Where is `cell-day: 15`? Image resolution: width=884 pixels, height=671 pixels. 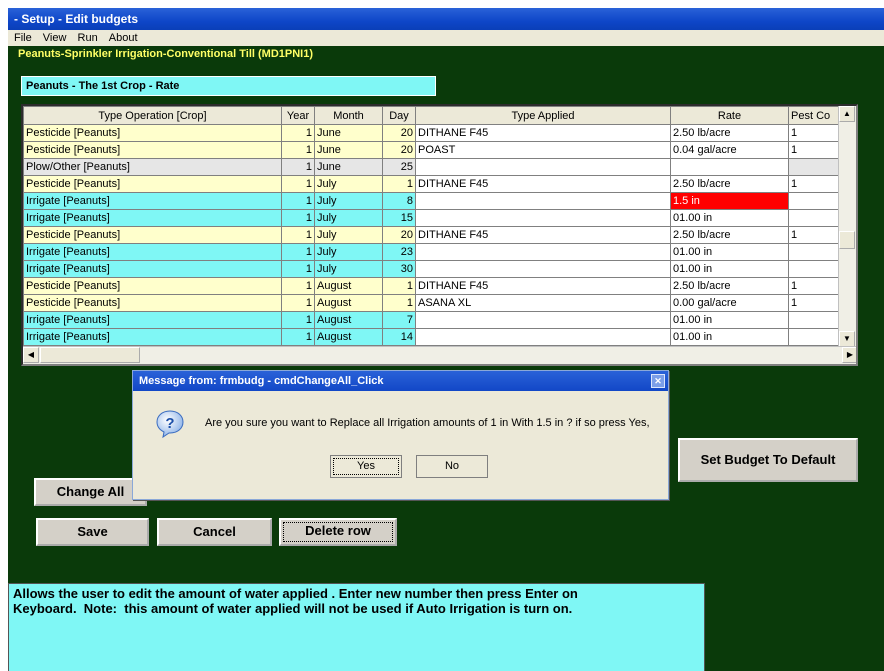 cell-day: 15 is located at coordinates (399, 218).